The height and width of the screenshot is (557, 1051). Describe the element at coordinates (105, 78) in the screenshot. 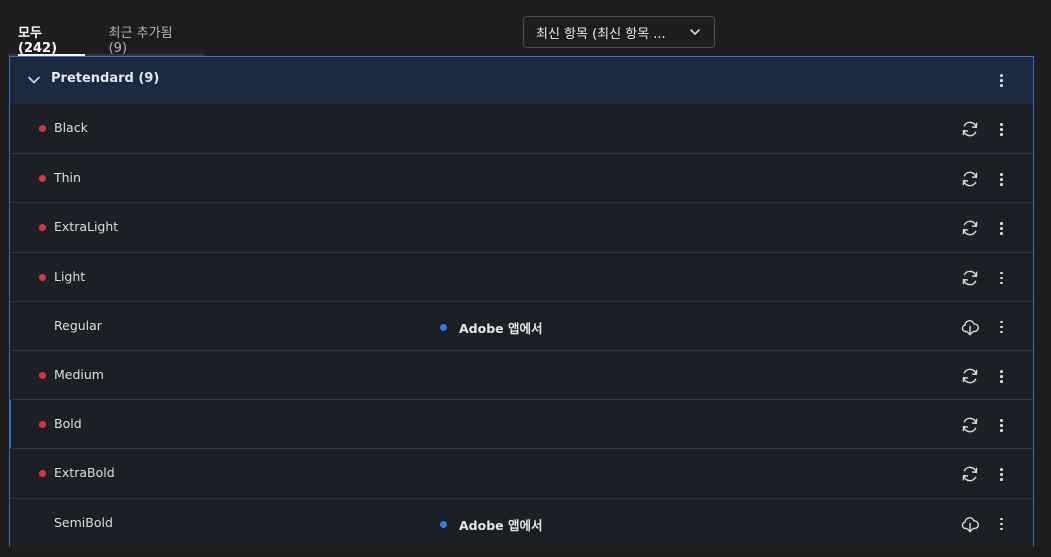

I see `font-family-title: Pretendard (9)` at that location.